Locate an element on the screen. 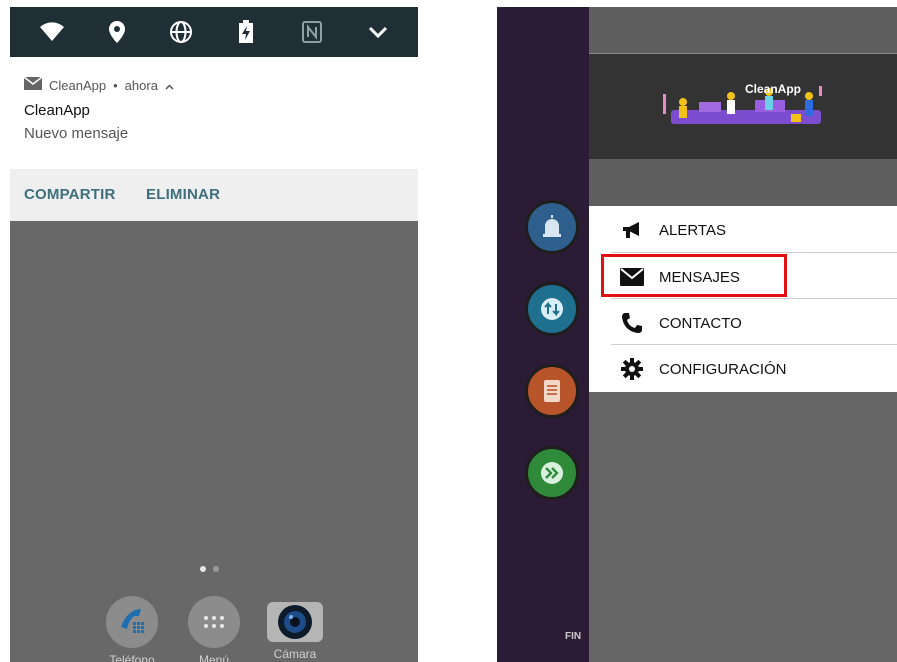  page-dot-active is located at coordinates (203, 569).